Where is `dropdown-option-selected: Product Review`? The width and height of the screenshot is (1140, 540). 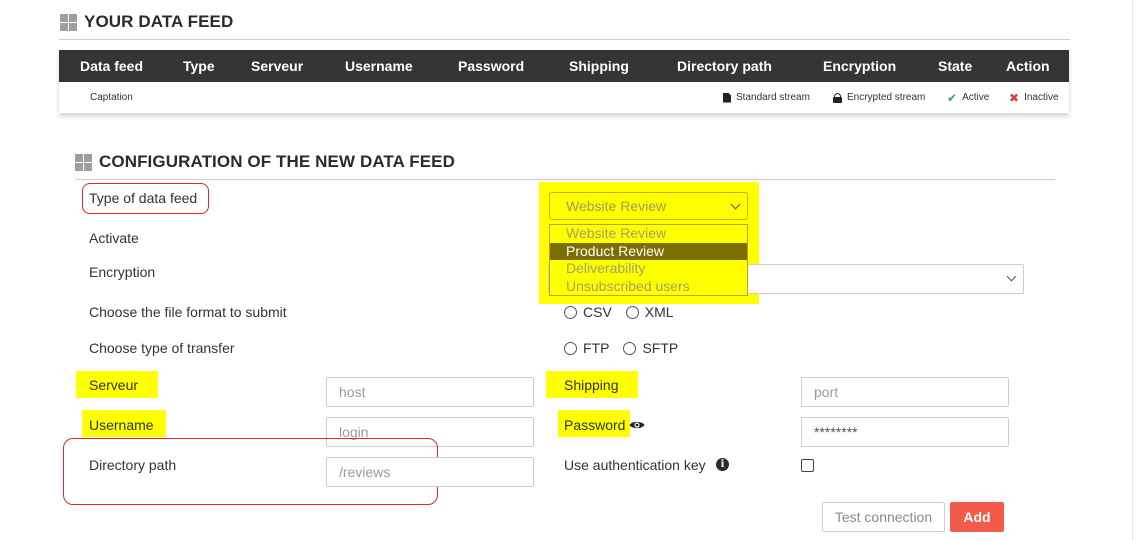 dropdown-option-selected: Product Review is located at coordinates (648, 251).